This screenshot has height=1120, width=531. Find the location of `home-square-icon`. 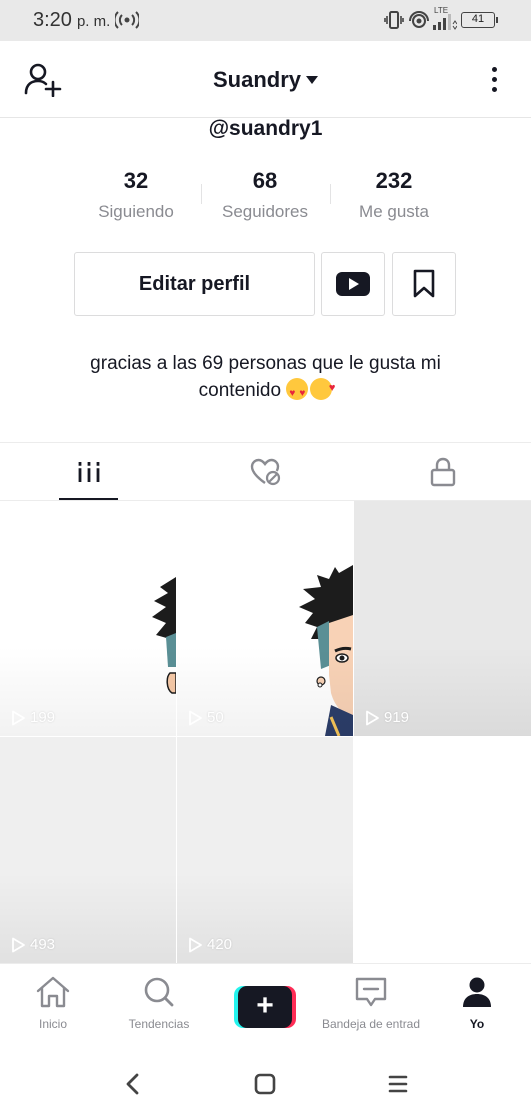

home-square-icon is located at coordinates (265, 1084).